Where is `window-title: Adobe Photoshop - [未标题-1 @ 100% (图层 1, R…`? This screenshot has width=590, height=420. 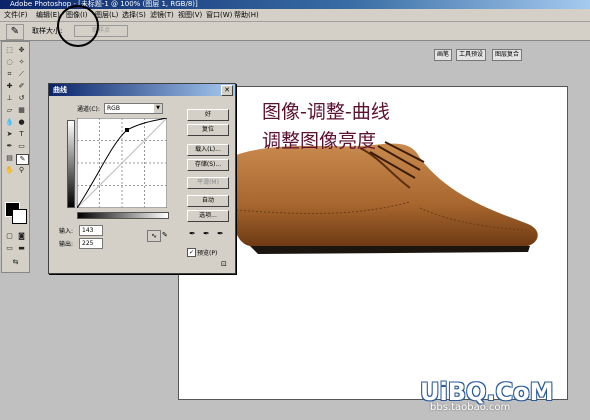
window-title: Adobe Photoshop - [未标题-1 @ 100% (图层 1, R… is located at coordinates (104, 4).